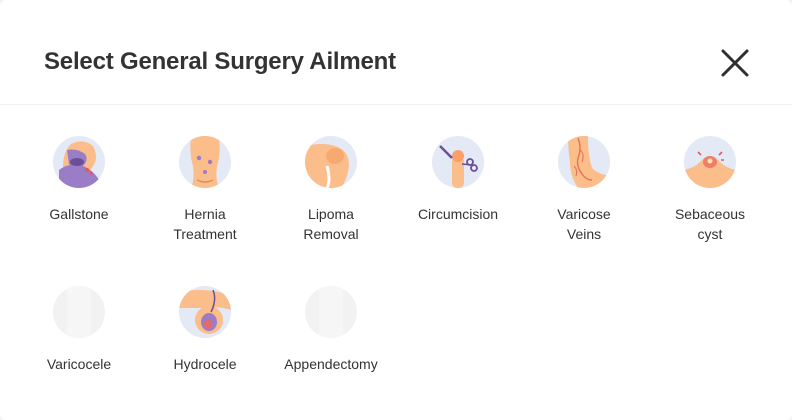 The width and height of the screenshot is (792, 420). I want to click on close-icon, so click(735, 63).